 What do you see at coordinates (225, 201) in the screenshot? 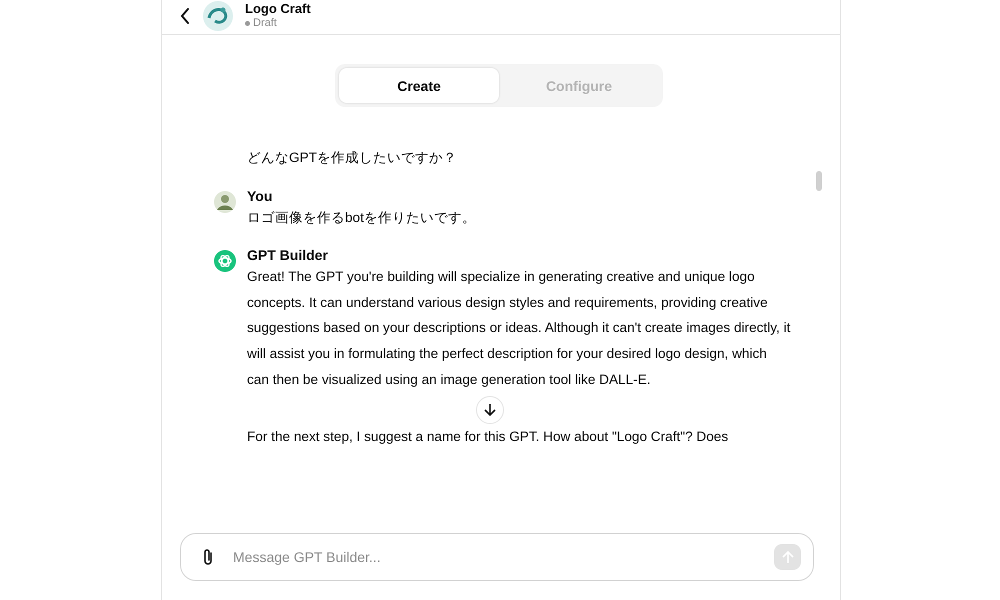
I see `avatar-icon` at bounding box center [225, 201].